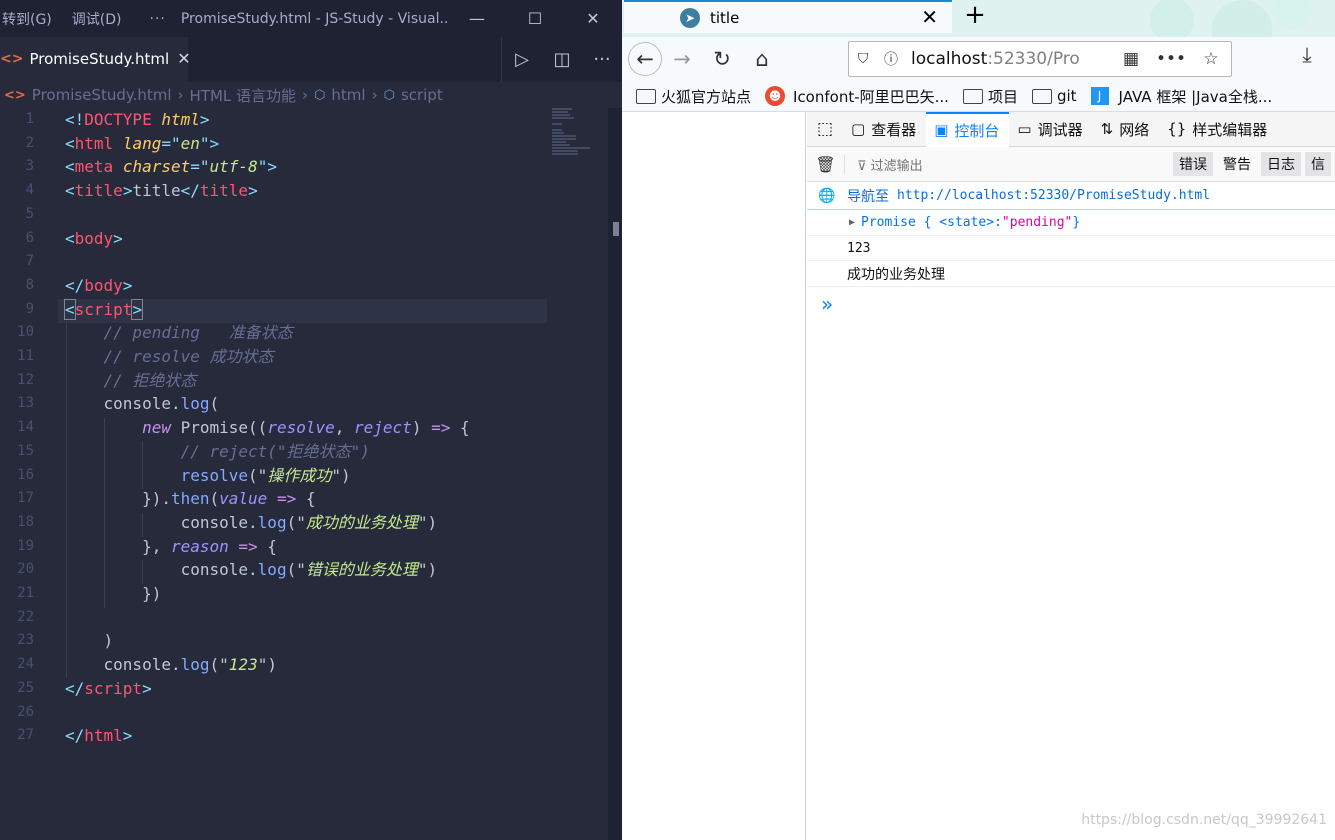 The width and height of the screenshot is (1335, 840). What do you see at coordinates (193, 451) in the screenshot?
I see `code-line: 15 // reject("拒绝状态")` at bounding box center [193, 451].